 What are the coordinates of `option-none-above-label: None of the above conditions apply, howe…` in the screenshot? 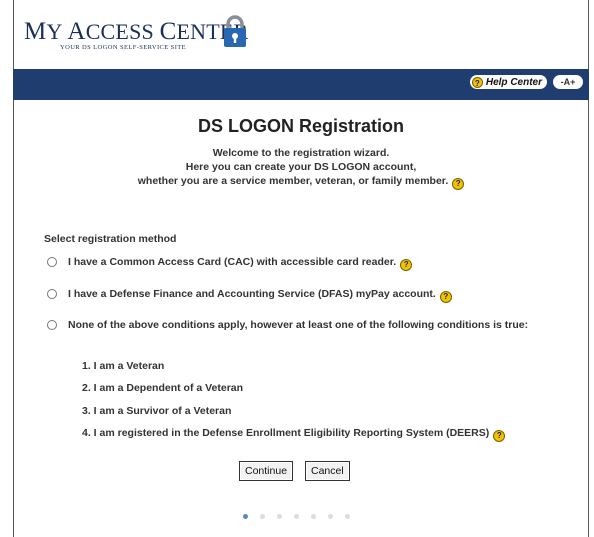 It's located at (298, 325).